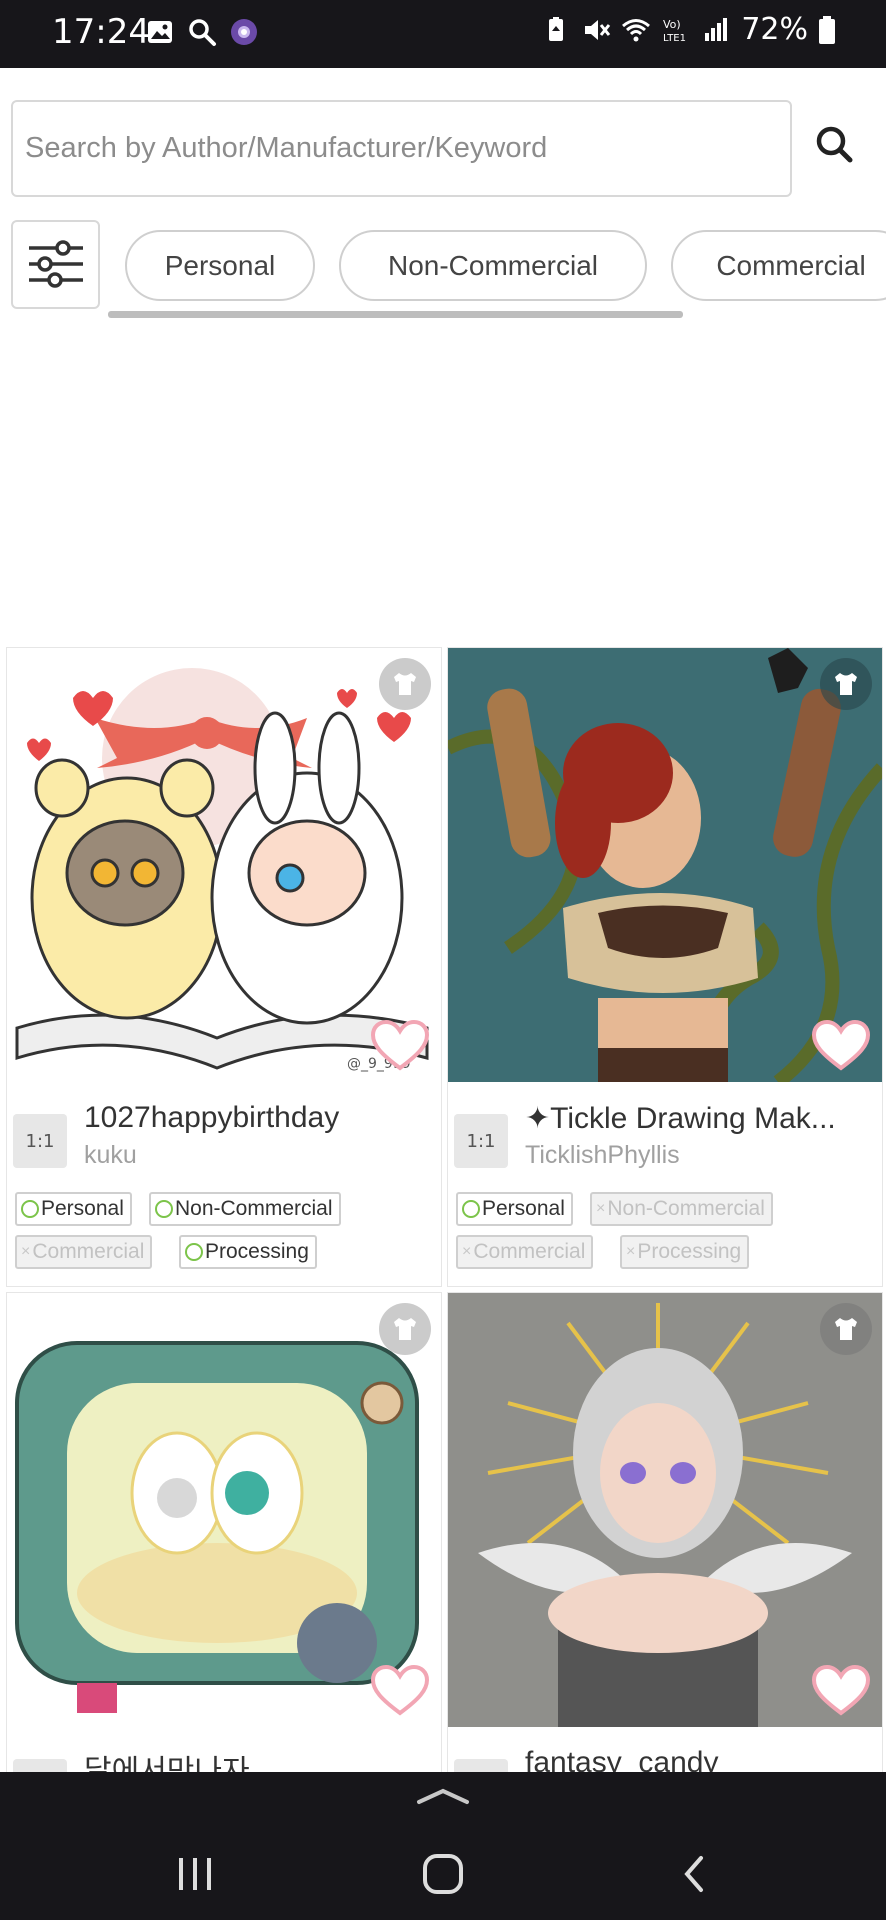 The height and width of the screenshot is (1920, 886). I want to click on card-author: TicklishPhyllis, so click(602, 1155).